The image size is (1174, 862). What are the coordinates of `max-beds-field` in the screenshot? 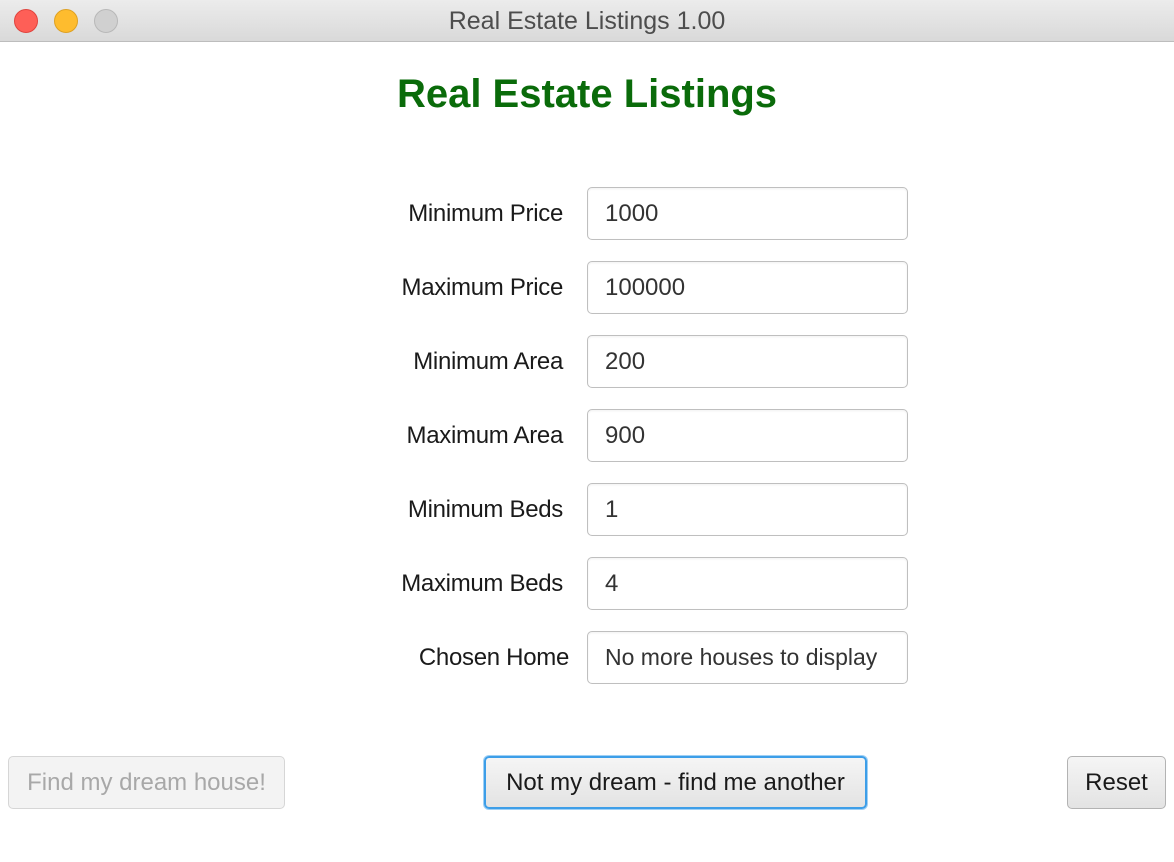 It's located at (747, 583).